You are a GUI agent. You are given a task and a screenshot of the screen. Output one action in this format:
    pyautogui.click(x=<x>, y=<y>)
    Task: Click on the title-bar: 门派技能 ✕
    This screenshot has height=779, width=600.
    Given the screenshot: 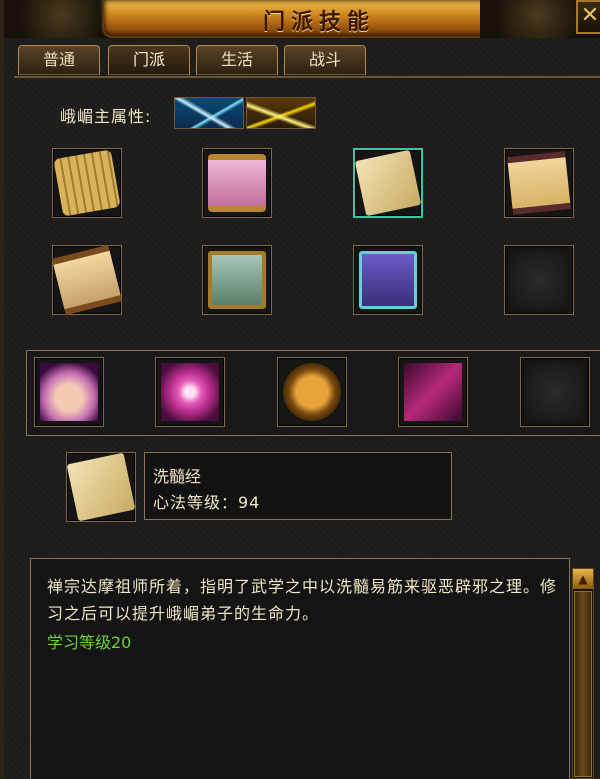 What is the action you would take?
    pyautogui.click(x=302, y=19)
    